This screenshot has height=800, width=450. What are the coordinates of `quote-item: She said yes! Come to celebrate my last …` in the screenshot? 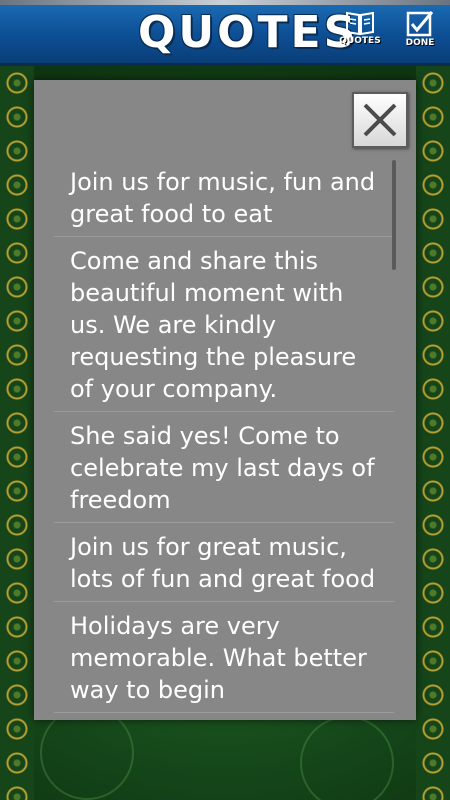 It's located at (224, 467).